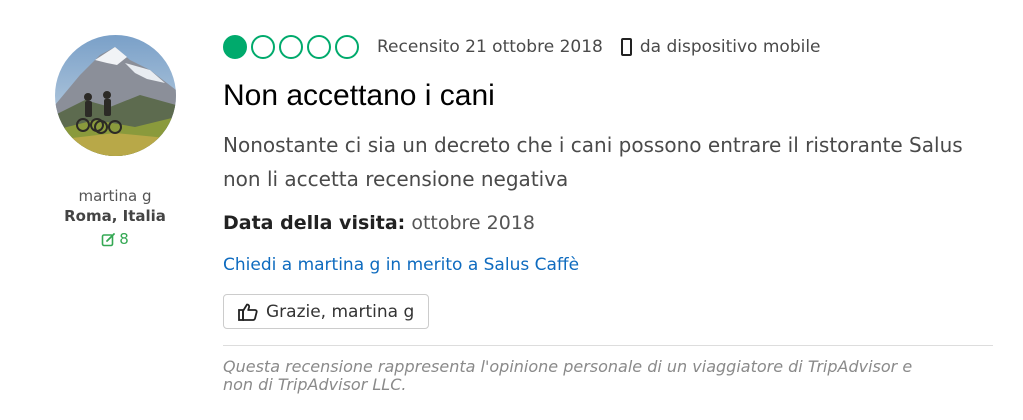  Describe the element at coordinates (340, 311) in the screenshot. I see `thanks-button-label: Grazie, martina g` at that location.